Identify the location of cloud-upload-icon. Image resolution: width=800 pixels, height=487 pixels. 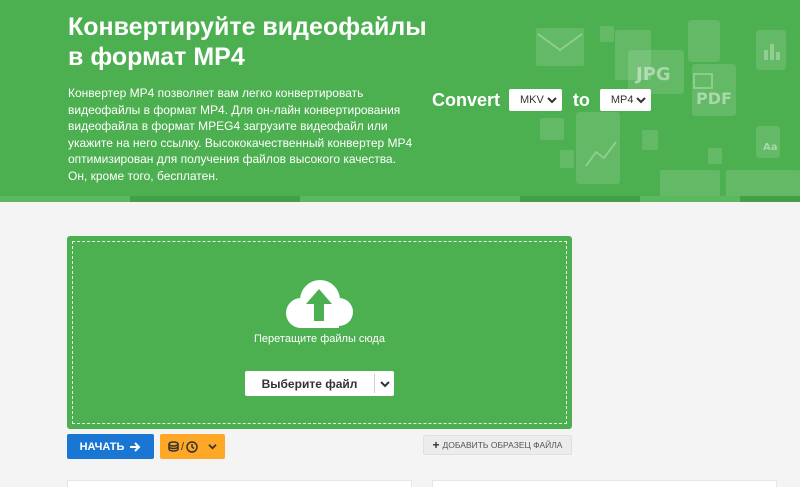
(319, 304).